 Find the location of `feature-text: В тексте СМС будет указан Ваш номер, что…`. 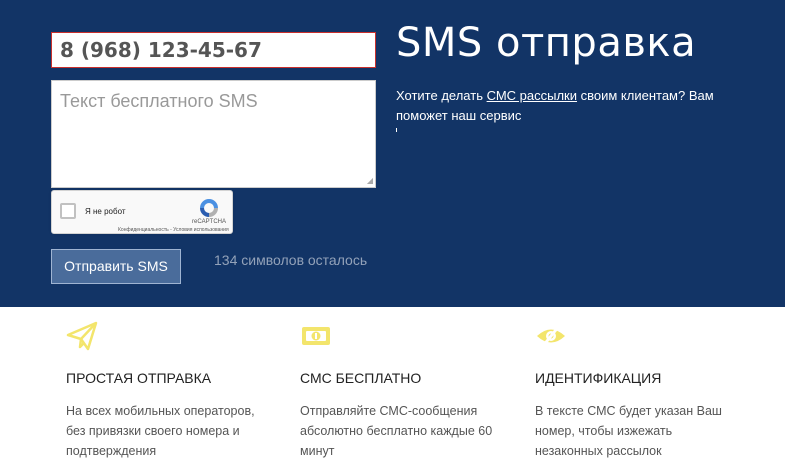

feature-text: В тексте СМС будет указан Ваш номер, что… is located at coordinates (628, 431).